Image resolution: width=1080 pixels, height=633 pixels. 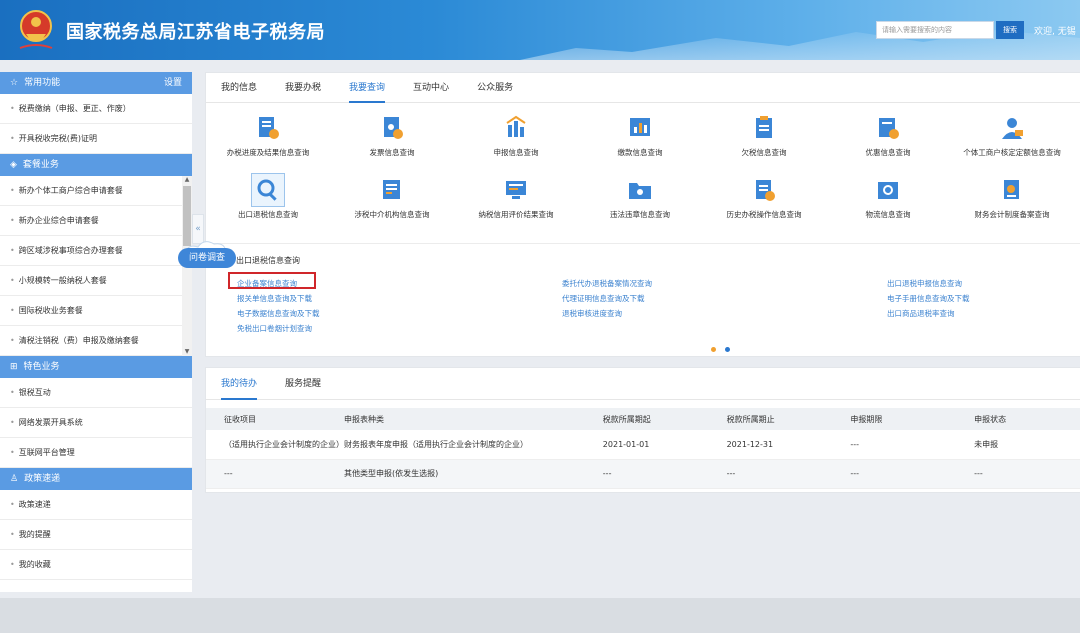 I want to click on link-tobacco-plan: 免税出口卷烟计划查询, so click(x=278, y=328).